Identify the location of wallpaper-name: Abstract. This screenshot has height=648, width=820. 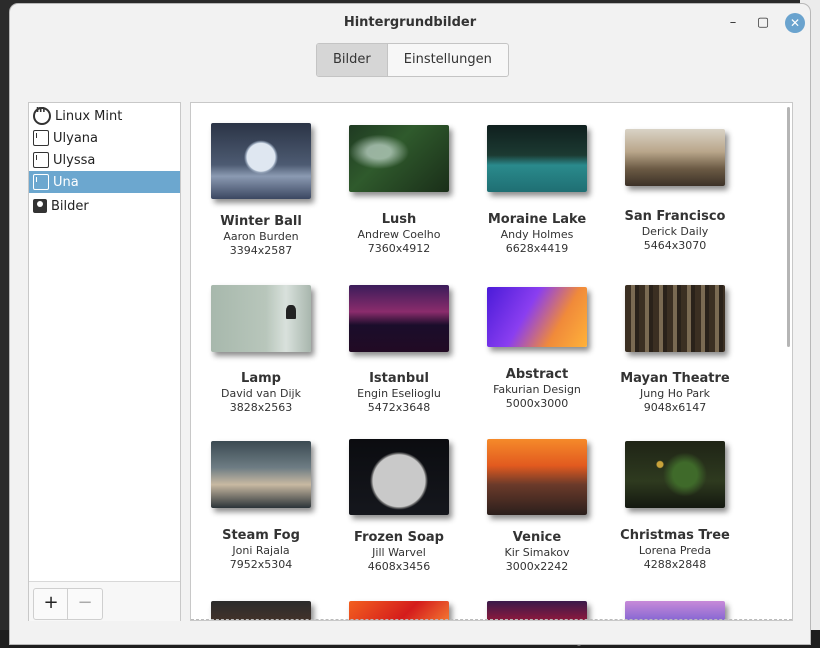
(537, 374).